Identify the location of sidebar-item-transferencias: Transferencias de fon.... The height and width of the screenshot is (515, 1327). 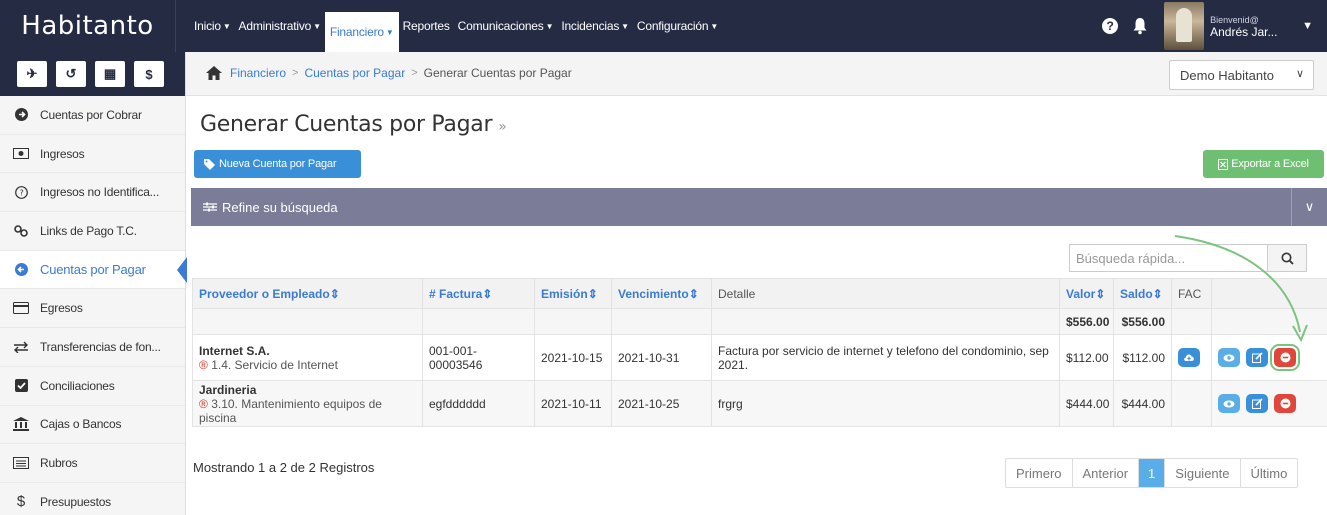
(92, 347).